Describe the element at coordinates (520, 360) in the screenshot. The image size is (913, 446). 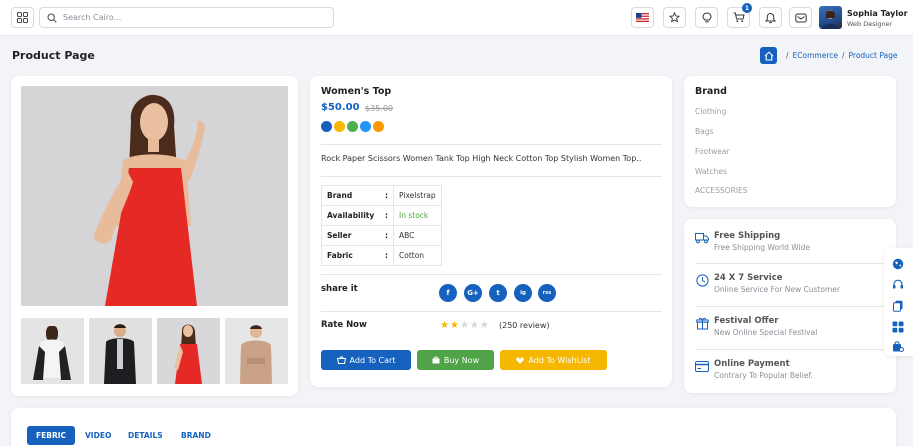
I see `heart-icon` at that location.